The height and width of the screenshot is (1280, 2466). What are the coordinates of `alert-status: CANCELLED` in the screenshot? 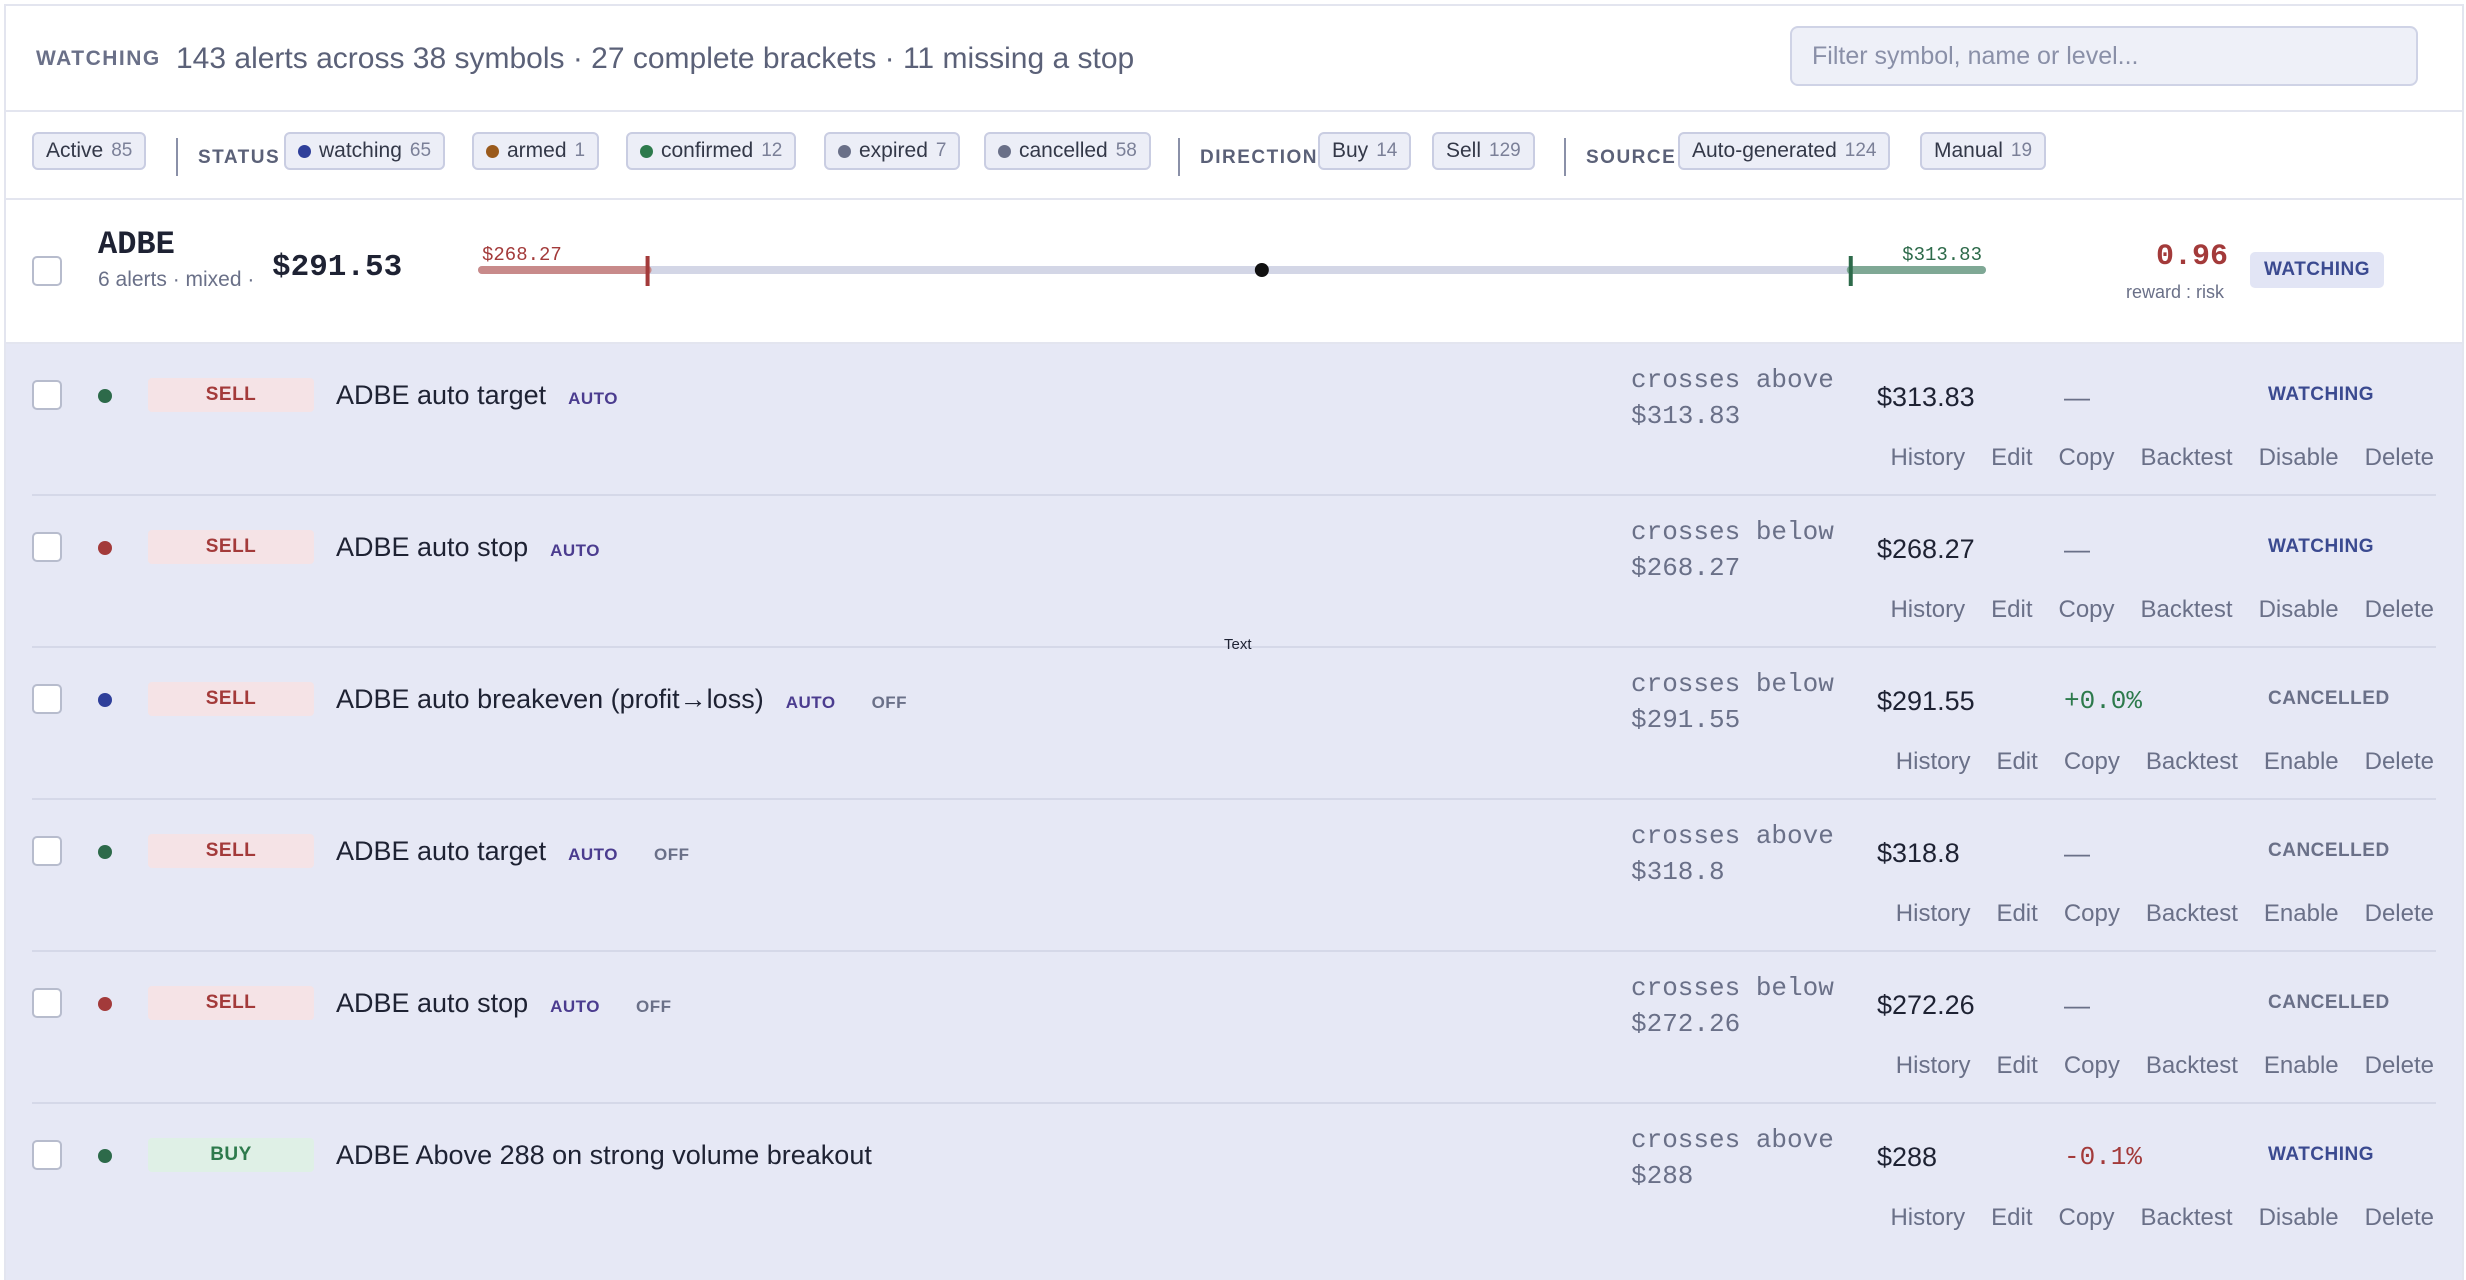 It's located at (2329, 698).